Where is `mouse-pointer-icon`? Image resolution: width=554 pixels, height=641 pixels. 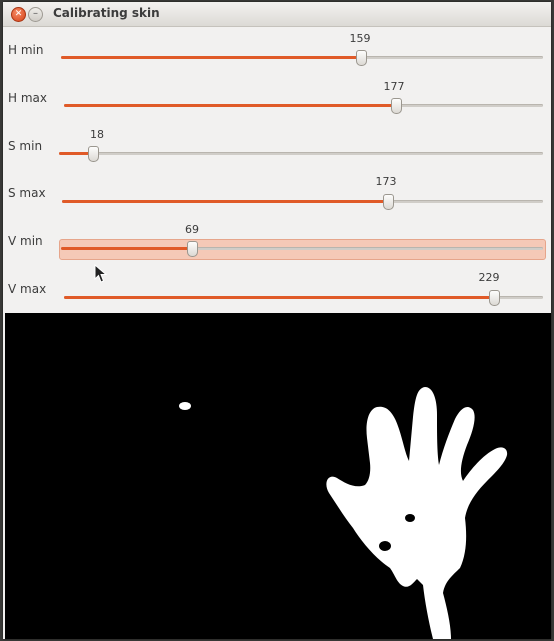
mouse-pointer-icon is located at coordinates (101, 273).